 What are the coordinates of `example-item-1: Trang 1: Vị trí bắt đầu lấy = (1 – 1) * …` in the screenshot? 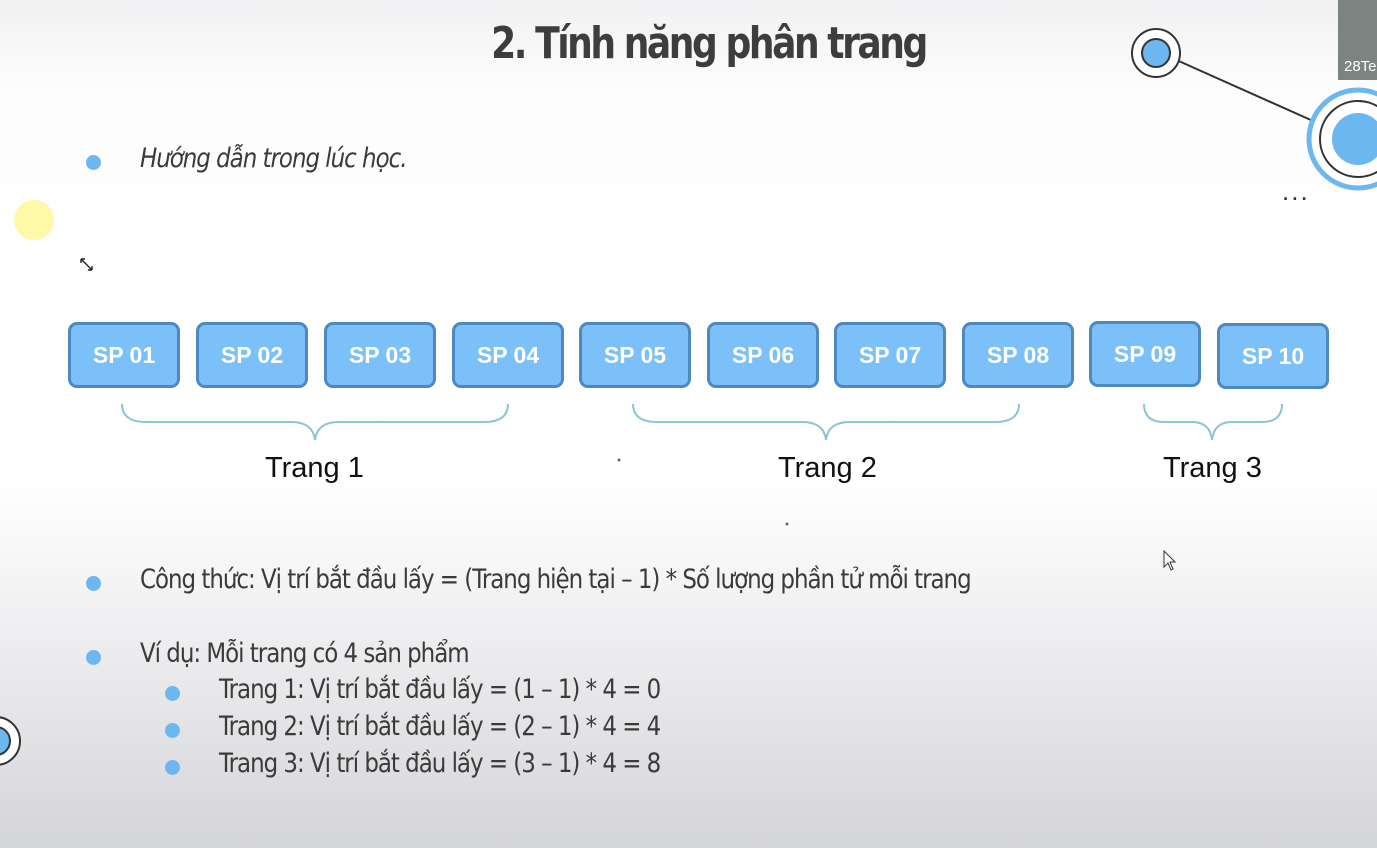 It's located at (440, 689).